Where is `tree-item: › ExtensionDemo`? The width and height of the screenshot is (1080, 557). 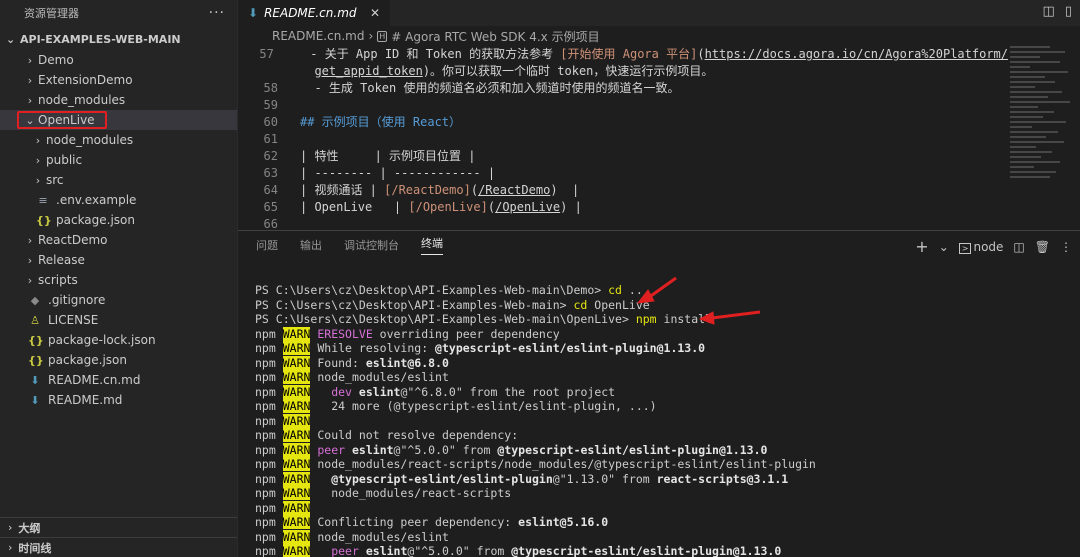
tree-item: › ExtensionDemo is located at coordinates (118, 80).